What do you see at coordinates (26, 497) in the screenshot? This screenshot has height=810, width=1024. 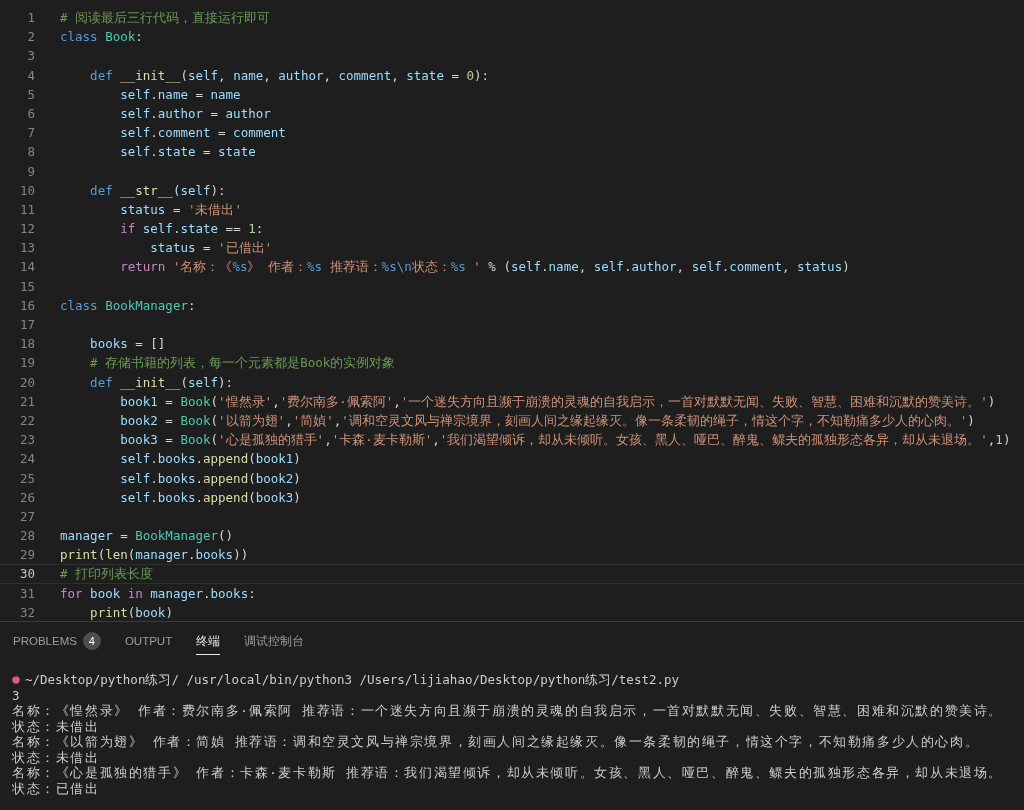 I see `line-number: 26` at bounding box center [26, 497].